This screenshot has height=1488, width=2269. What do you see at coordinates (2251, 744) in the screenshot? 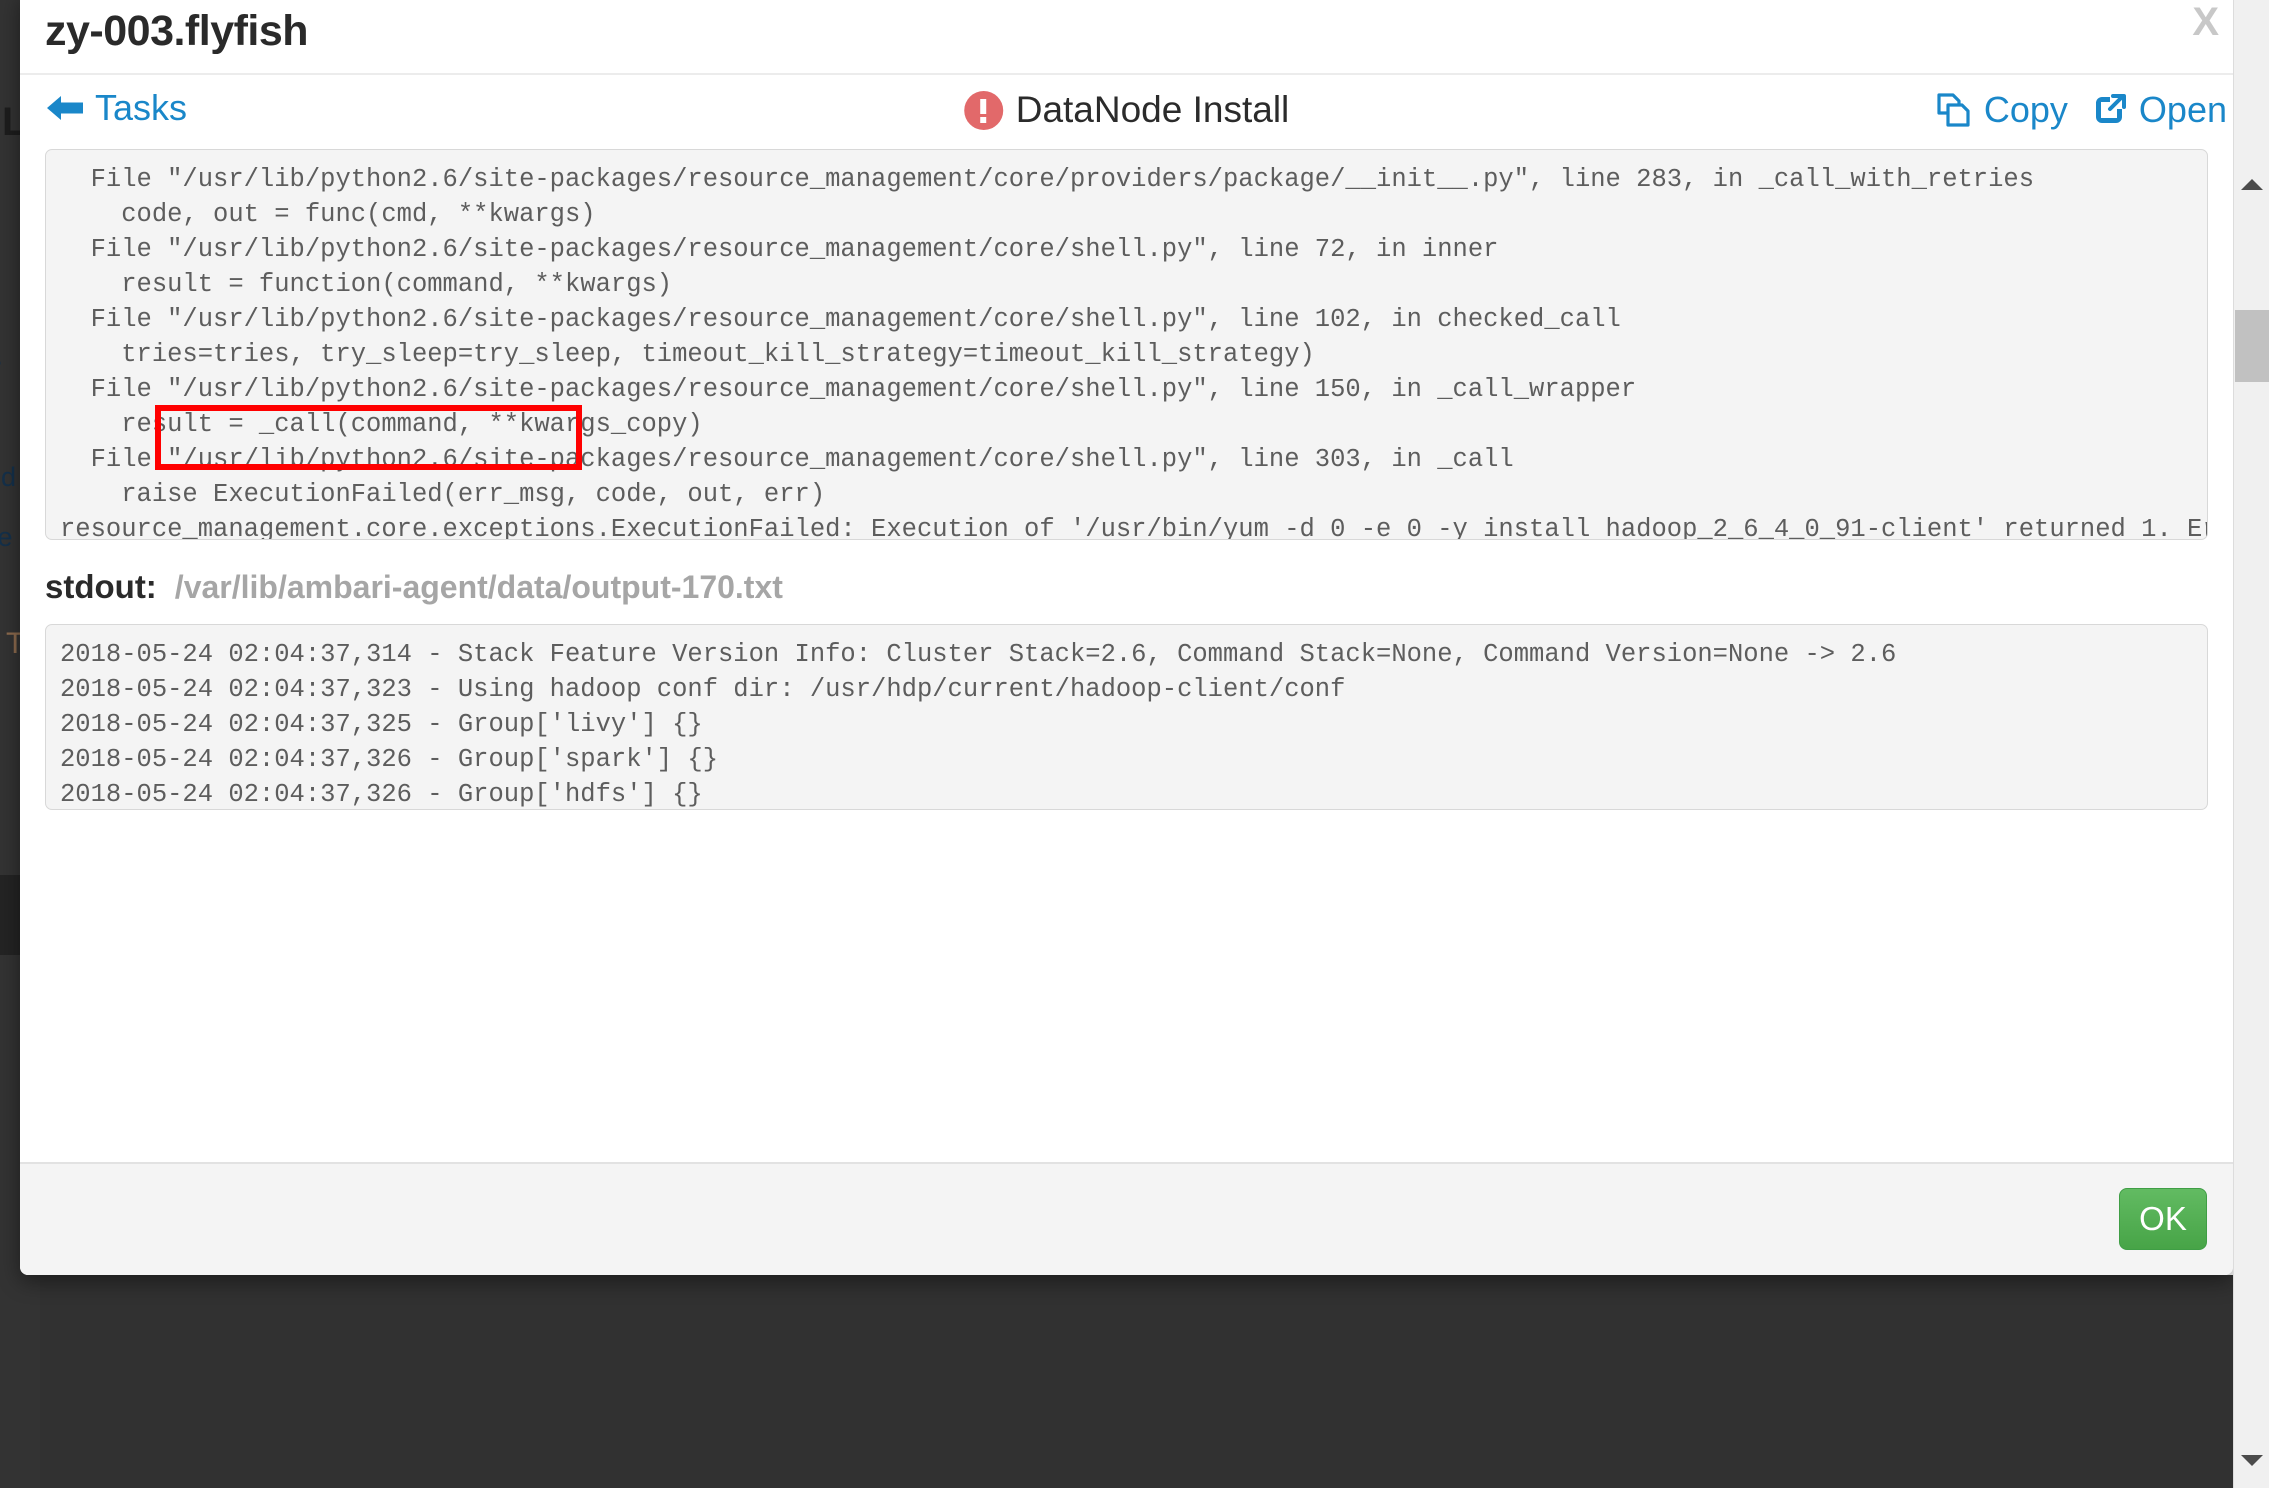
I see `page-scrollbar` at bounding box center [2251, 744].